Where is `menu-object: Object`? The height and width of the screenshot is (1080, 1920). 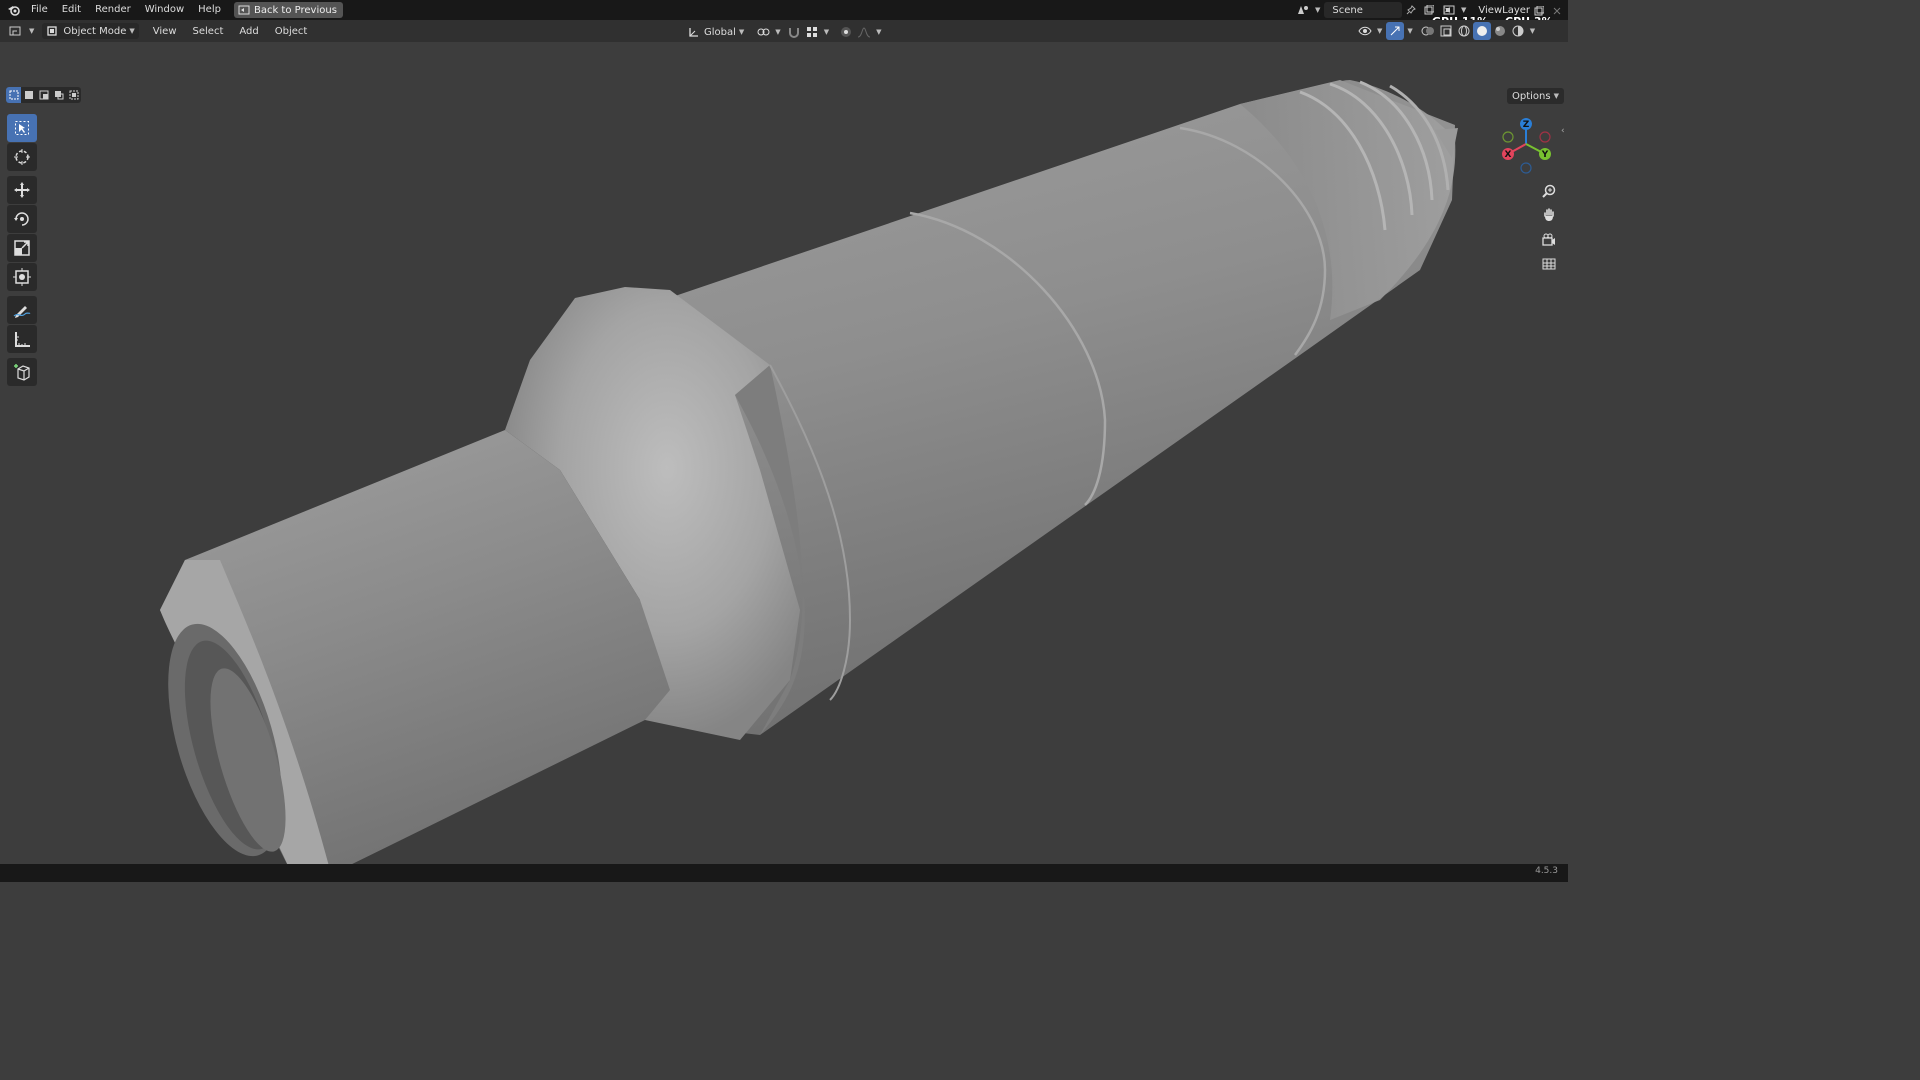 menu-object: Object is located at coordinates (291, 31).